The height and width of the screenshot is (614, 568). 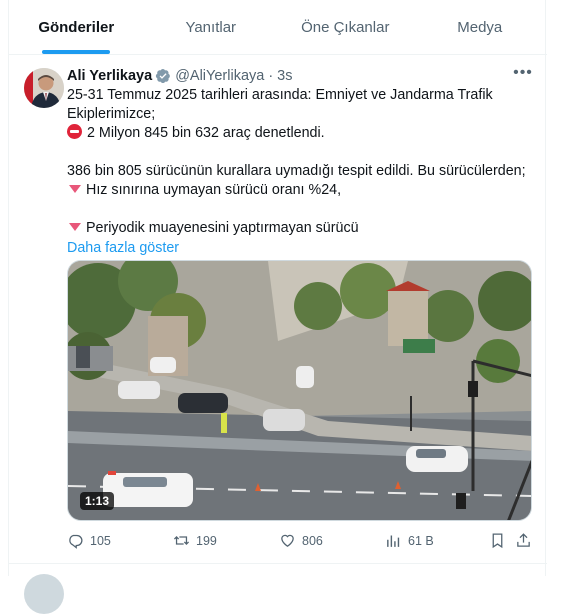 What do you see at coordinates (44, 594) in the screenshot?
I see `next-tweet-avatar` at bounding box center [44, 594].